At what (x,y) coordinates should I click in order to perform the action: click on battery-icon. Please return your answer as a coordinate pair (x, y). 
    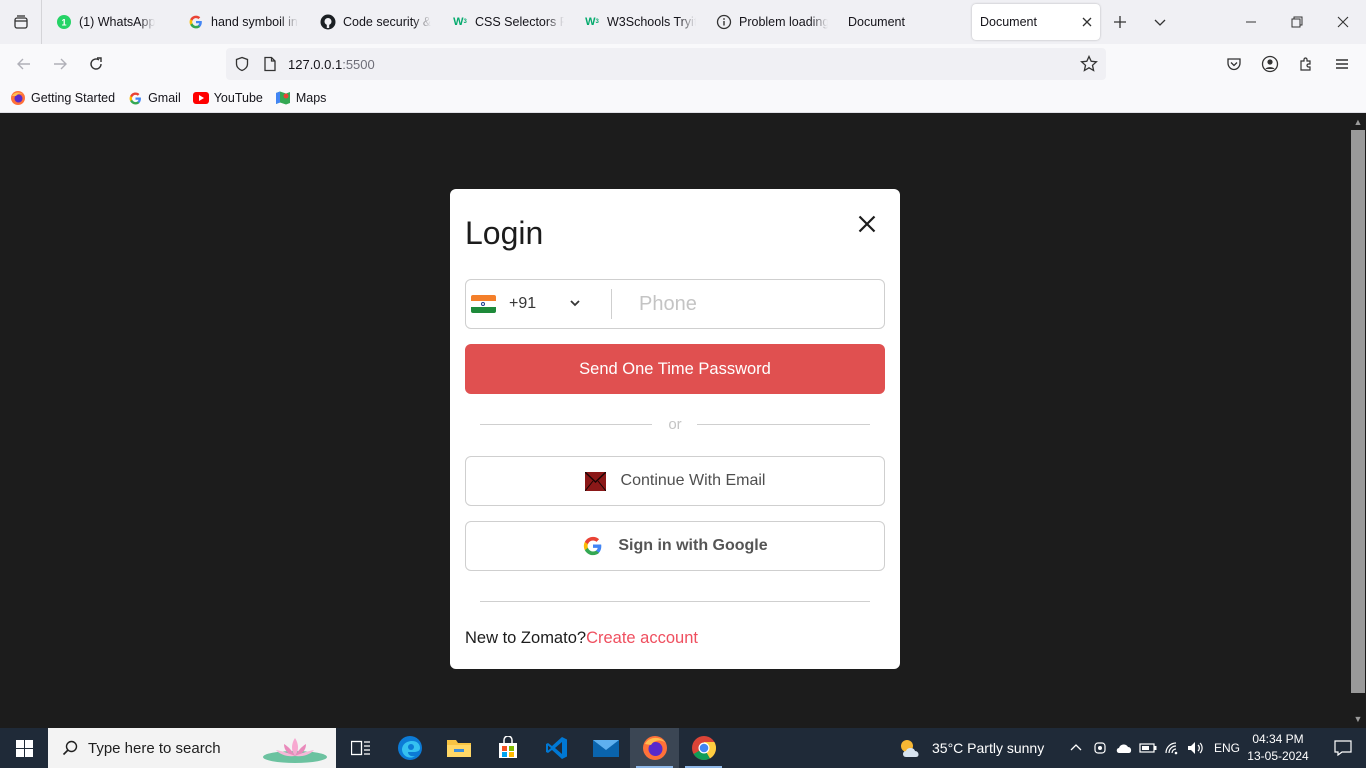
    Looking at the image, I should click on (1148, 748).